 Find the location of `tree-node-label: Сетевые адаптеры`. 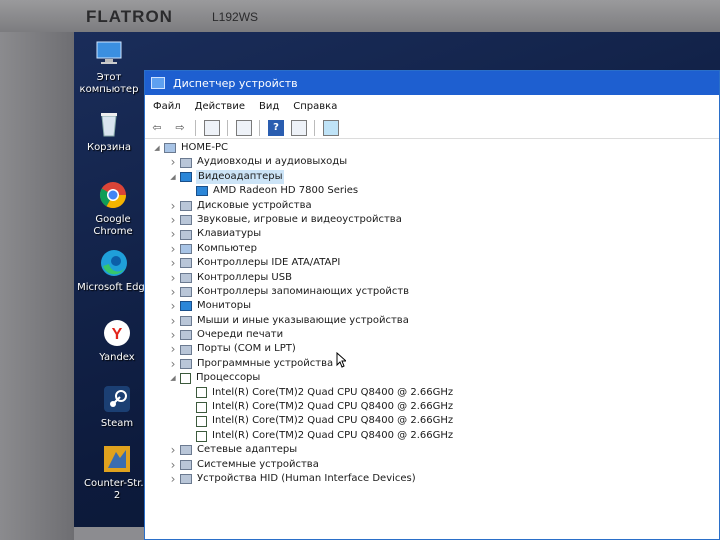

tree-node-label: Сетевые адаптеры is located at coordinates (247, 450).